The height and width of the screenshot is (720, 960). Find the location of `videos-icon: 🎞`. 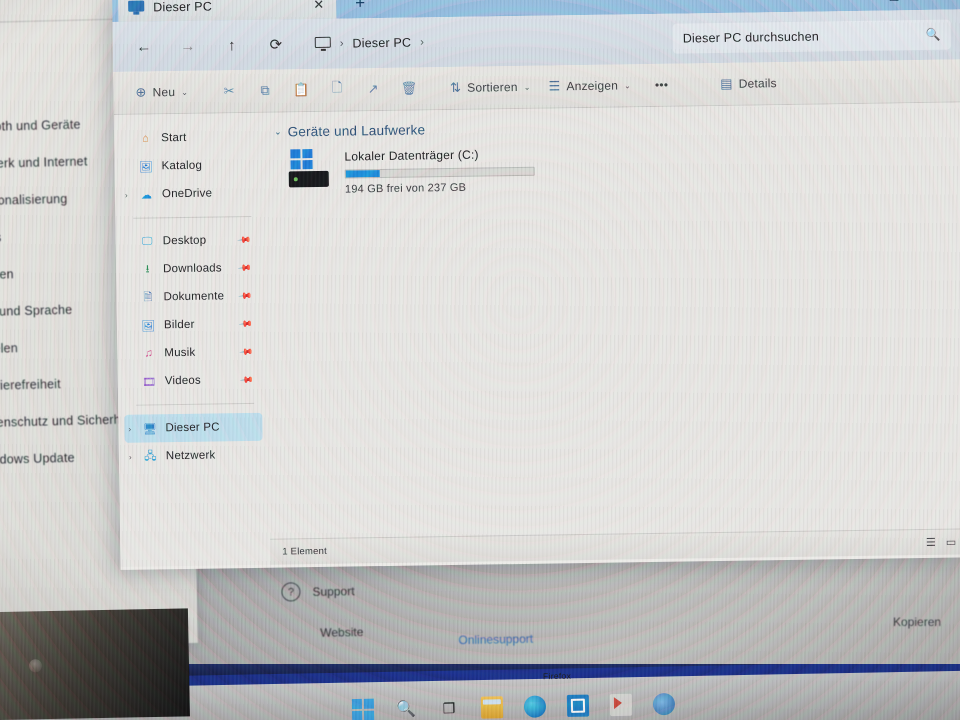

videos-icon: 🎞 is located at coordinates (149, 382).